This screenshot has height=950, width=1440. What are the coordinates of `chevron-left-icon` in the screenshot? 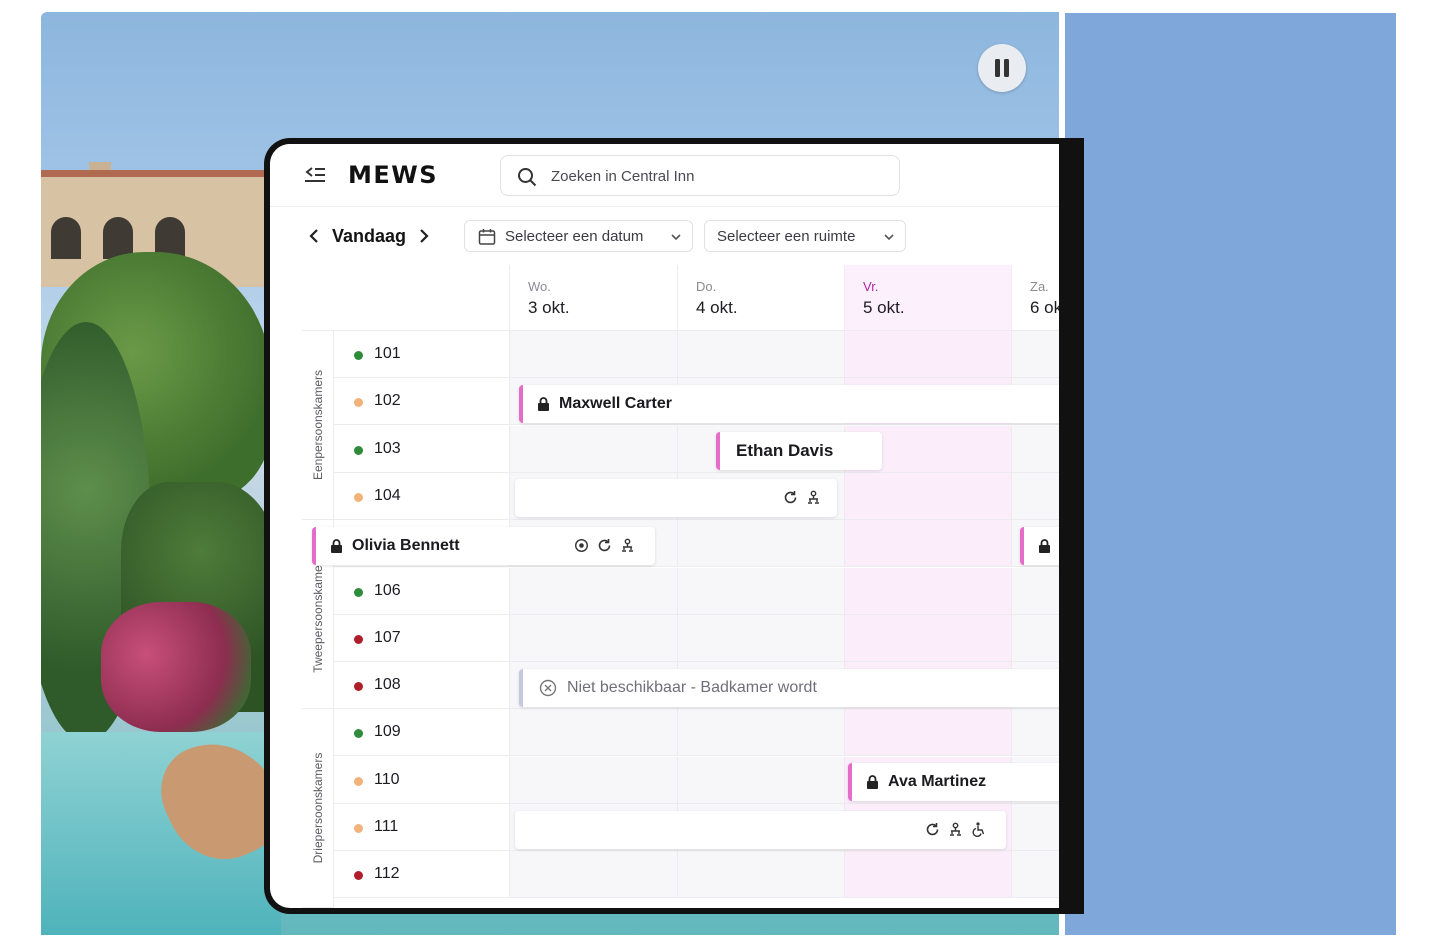 It's located at (314, 236).